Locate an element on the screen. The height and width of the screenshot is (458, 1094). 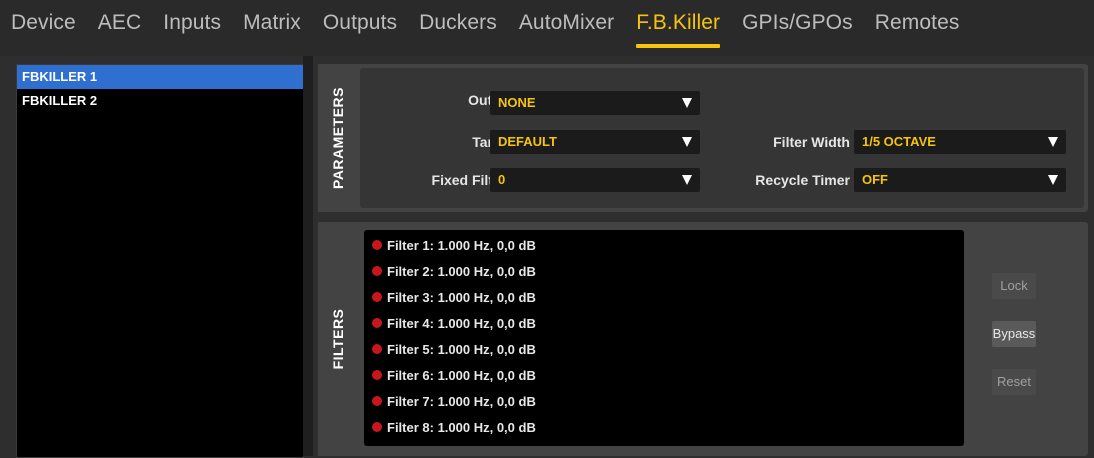
parameters-header: PARAMETERS is located at coordinates (338, 138).